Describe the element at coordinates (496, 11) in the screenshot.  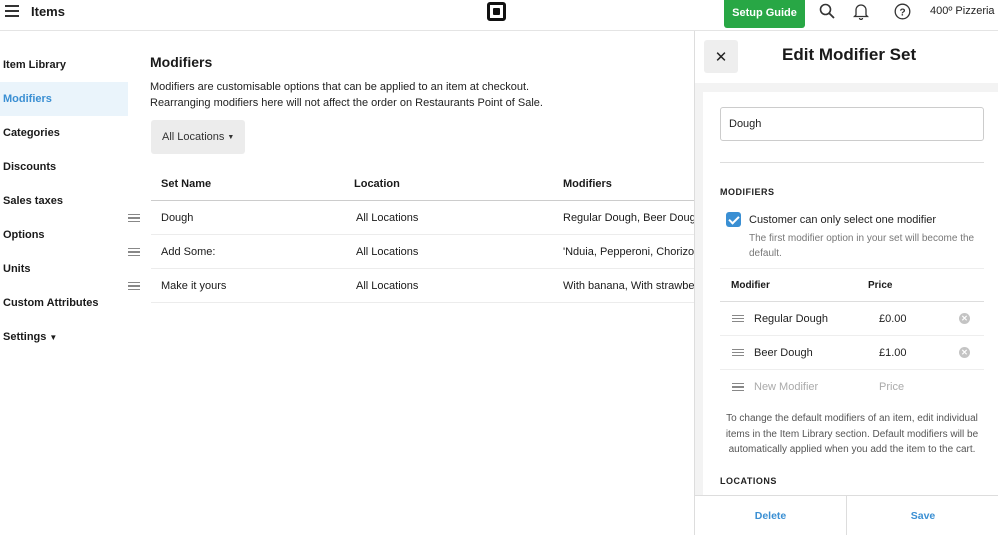
I see `square-logo-icon` at that location.